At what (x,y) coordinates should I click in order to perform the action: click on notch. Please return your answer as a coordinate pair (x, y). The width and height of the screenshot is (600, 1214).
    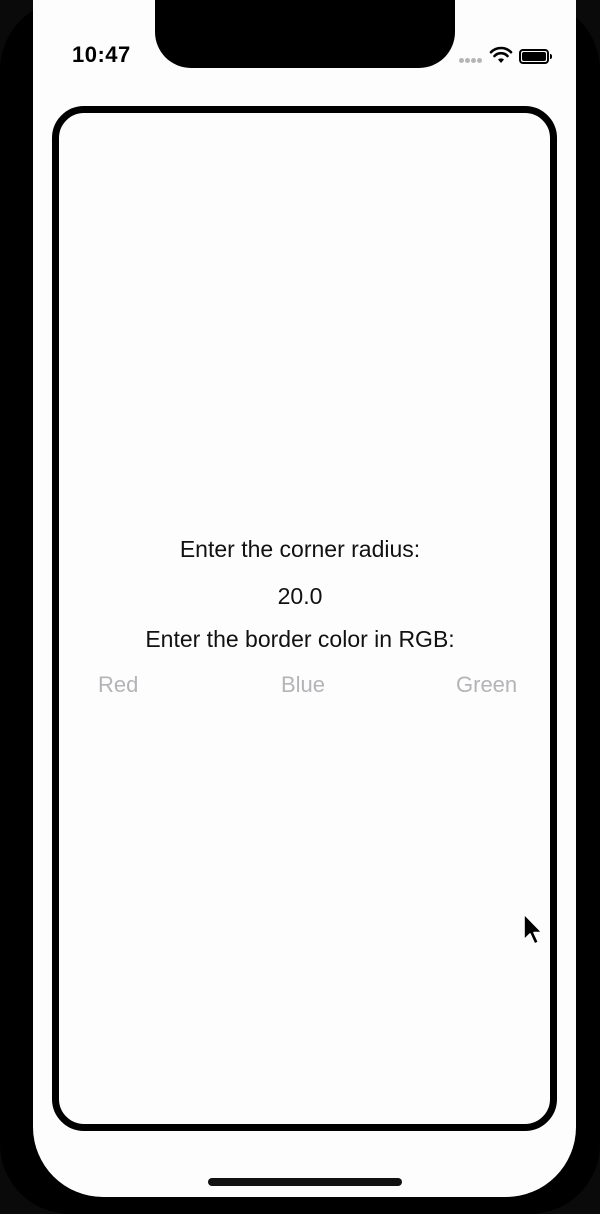
    Looking at the image, I should click on (305, 34).